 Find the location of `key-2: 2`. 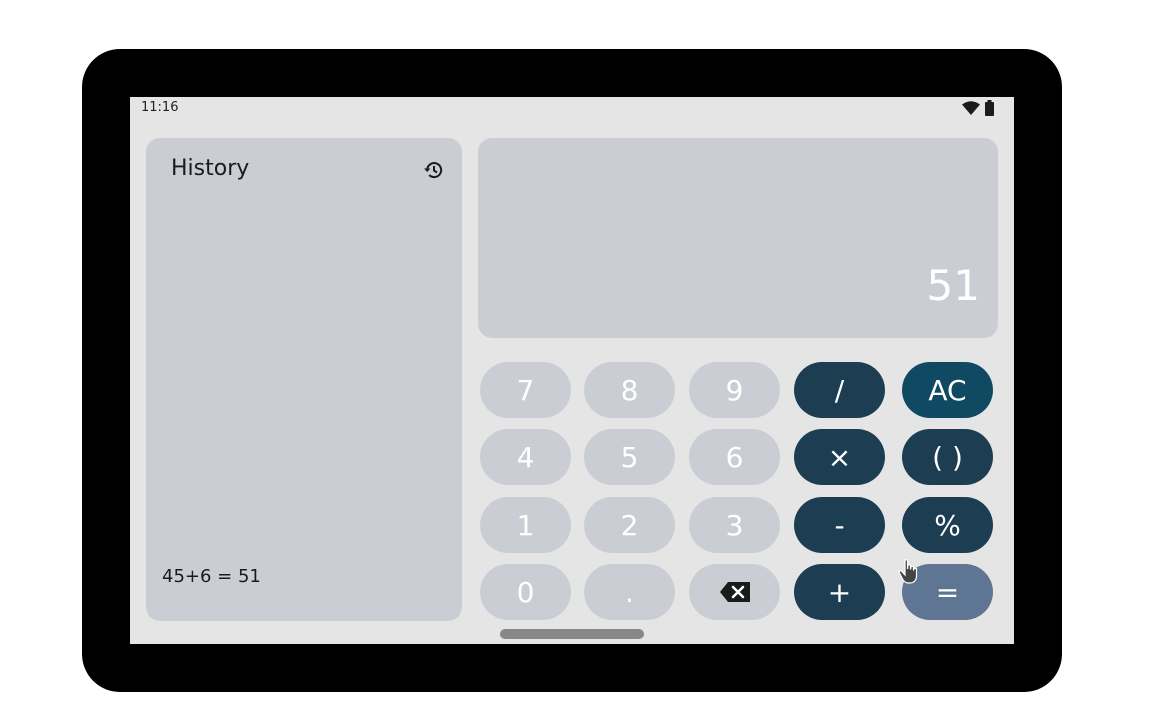

key-2: 2 is located at coordinates (629, 525).